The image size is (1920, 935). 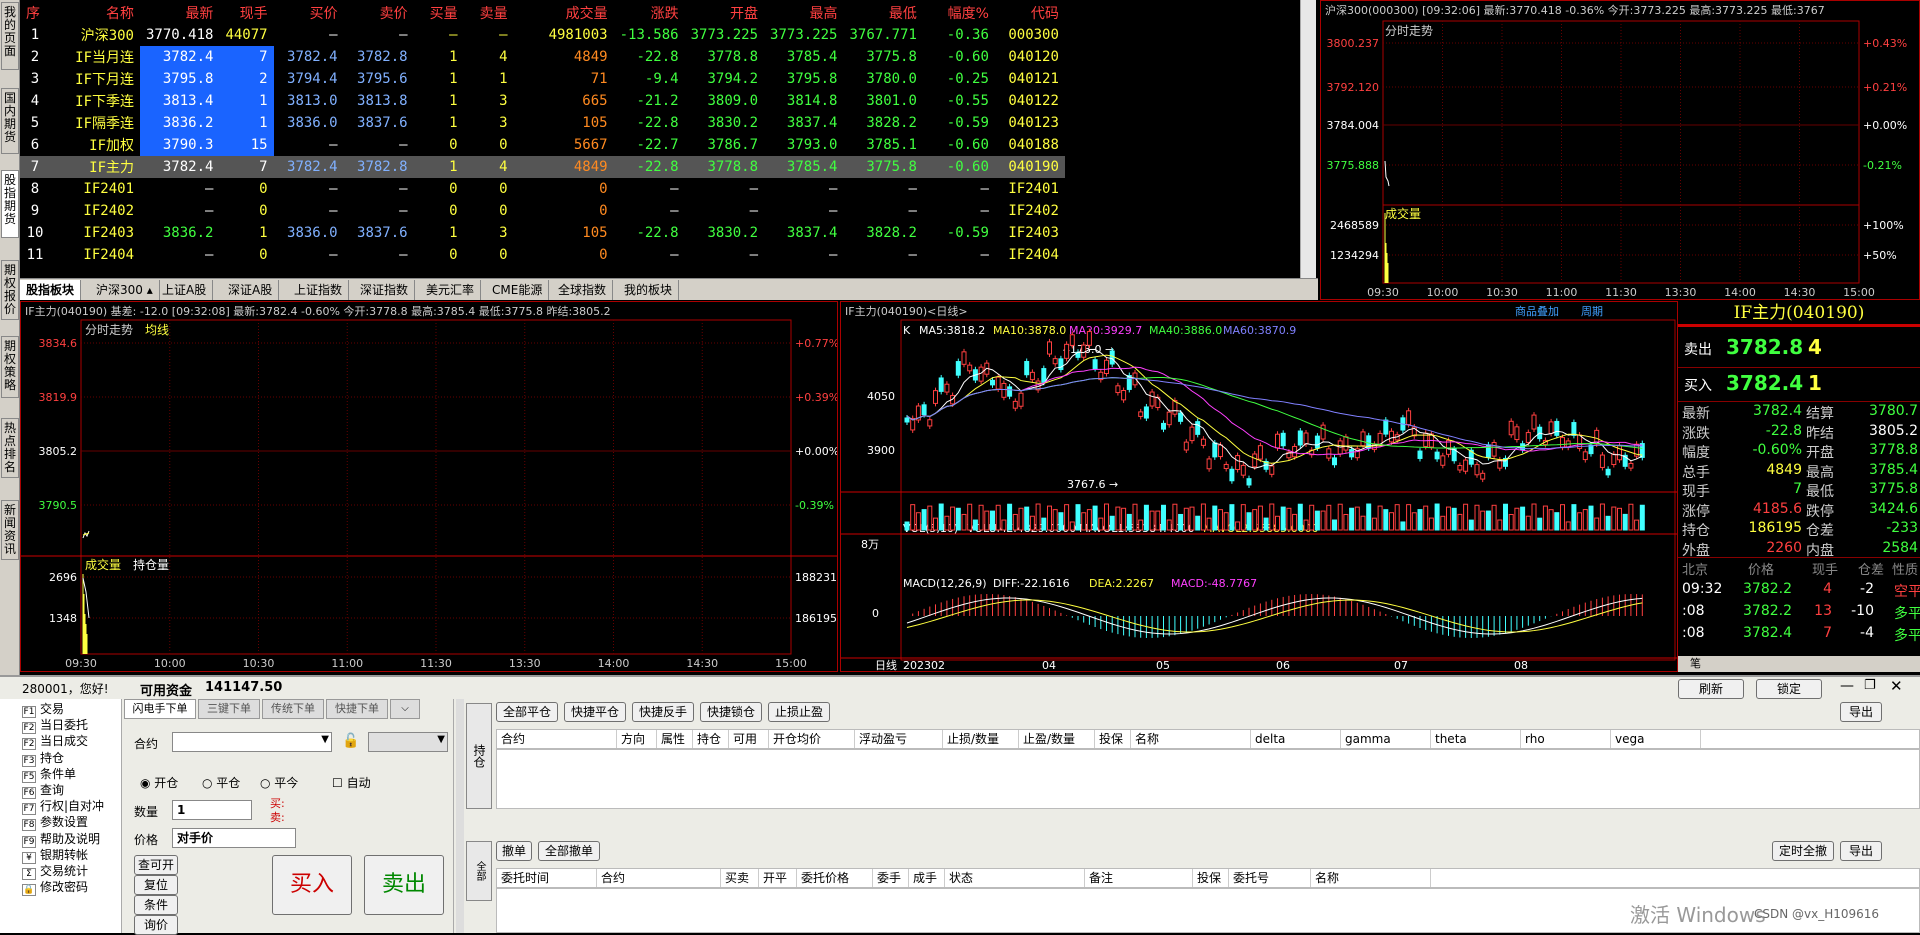 What do you see at coordinates (1656, 739) in the screenshot?
I see `column-header: vega` at bounding box center [1656, 739].